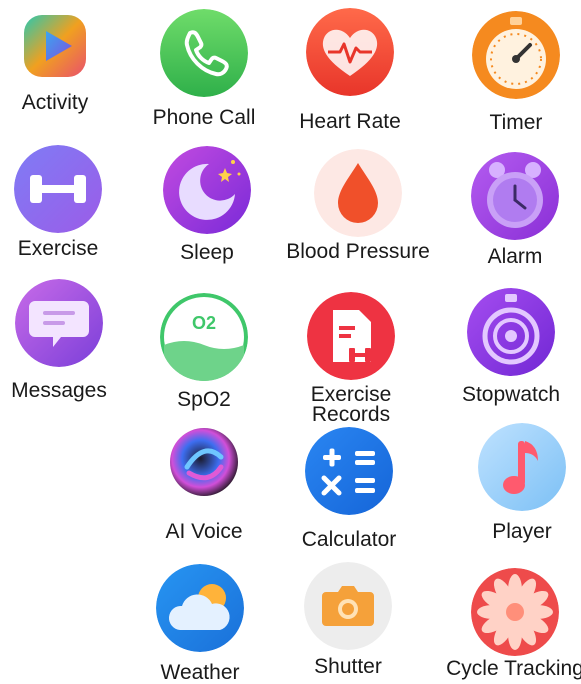 This screenshot has height=684, width=581. What do you see at coordinates (204, 323) in the screenshot?
I see `spo2-icon-text: O2` at bounding box center [204, 323].